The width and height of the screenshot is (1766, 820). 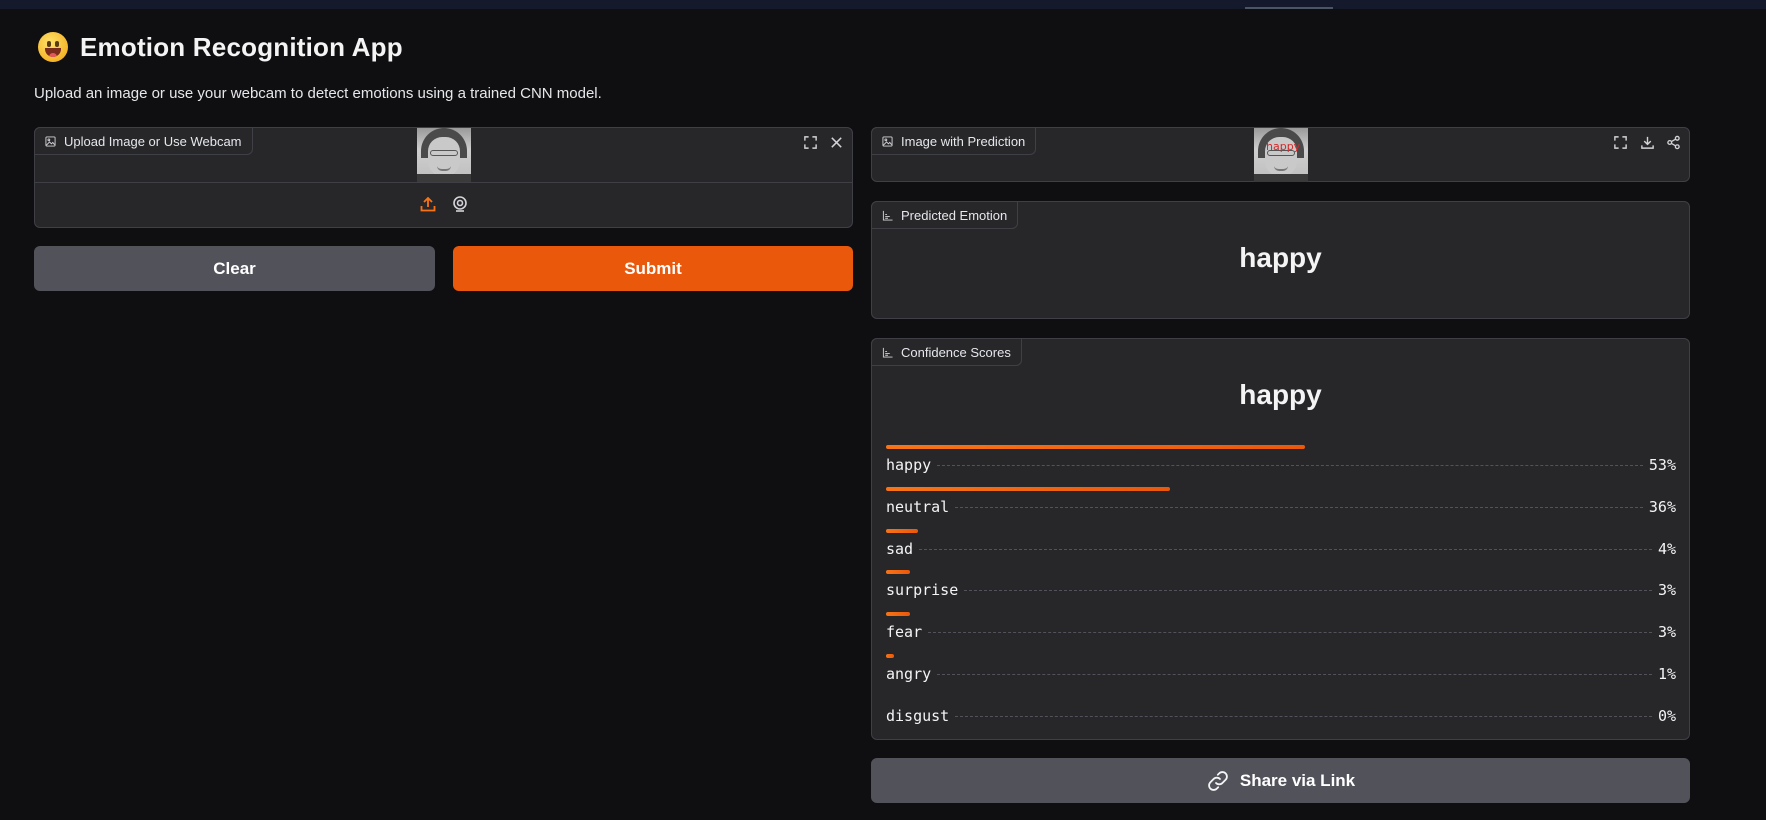 I want to click on predicted-emotion-panel: Predicted Emotion happy, so click(x=1280, y=260).